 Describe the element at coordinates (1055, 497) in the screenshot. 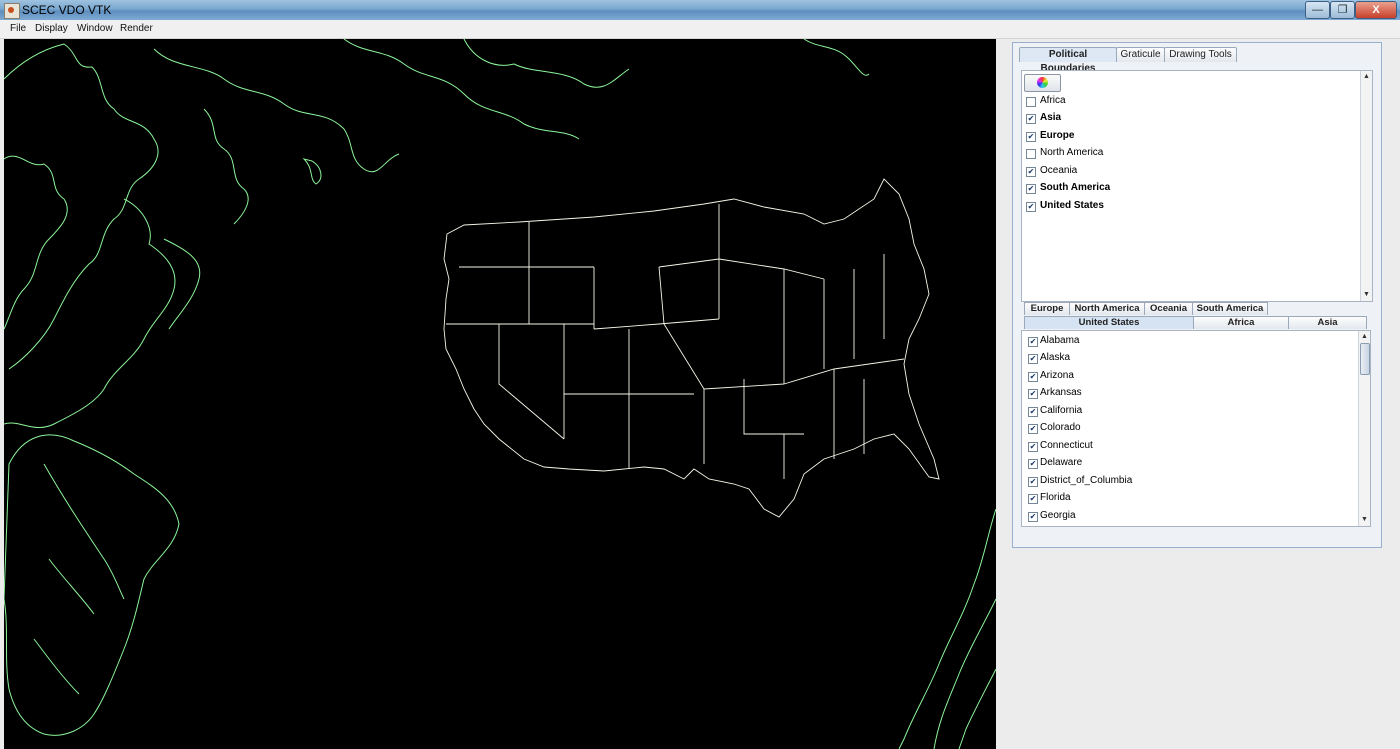

I see `state-label: Florida` at that location.